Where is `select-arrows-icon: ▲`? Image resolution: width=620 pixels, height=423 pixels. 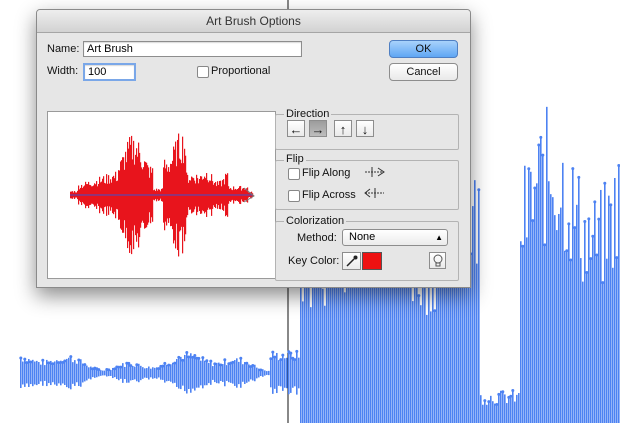 select-arrows-icon: ▲ is located at coordinates (439, 237).